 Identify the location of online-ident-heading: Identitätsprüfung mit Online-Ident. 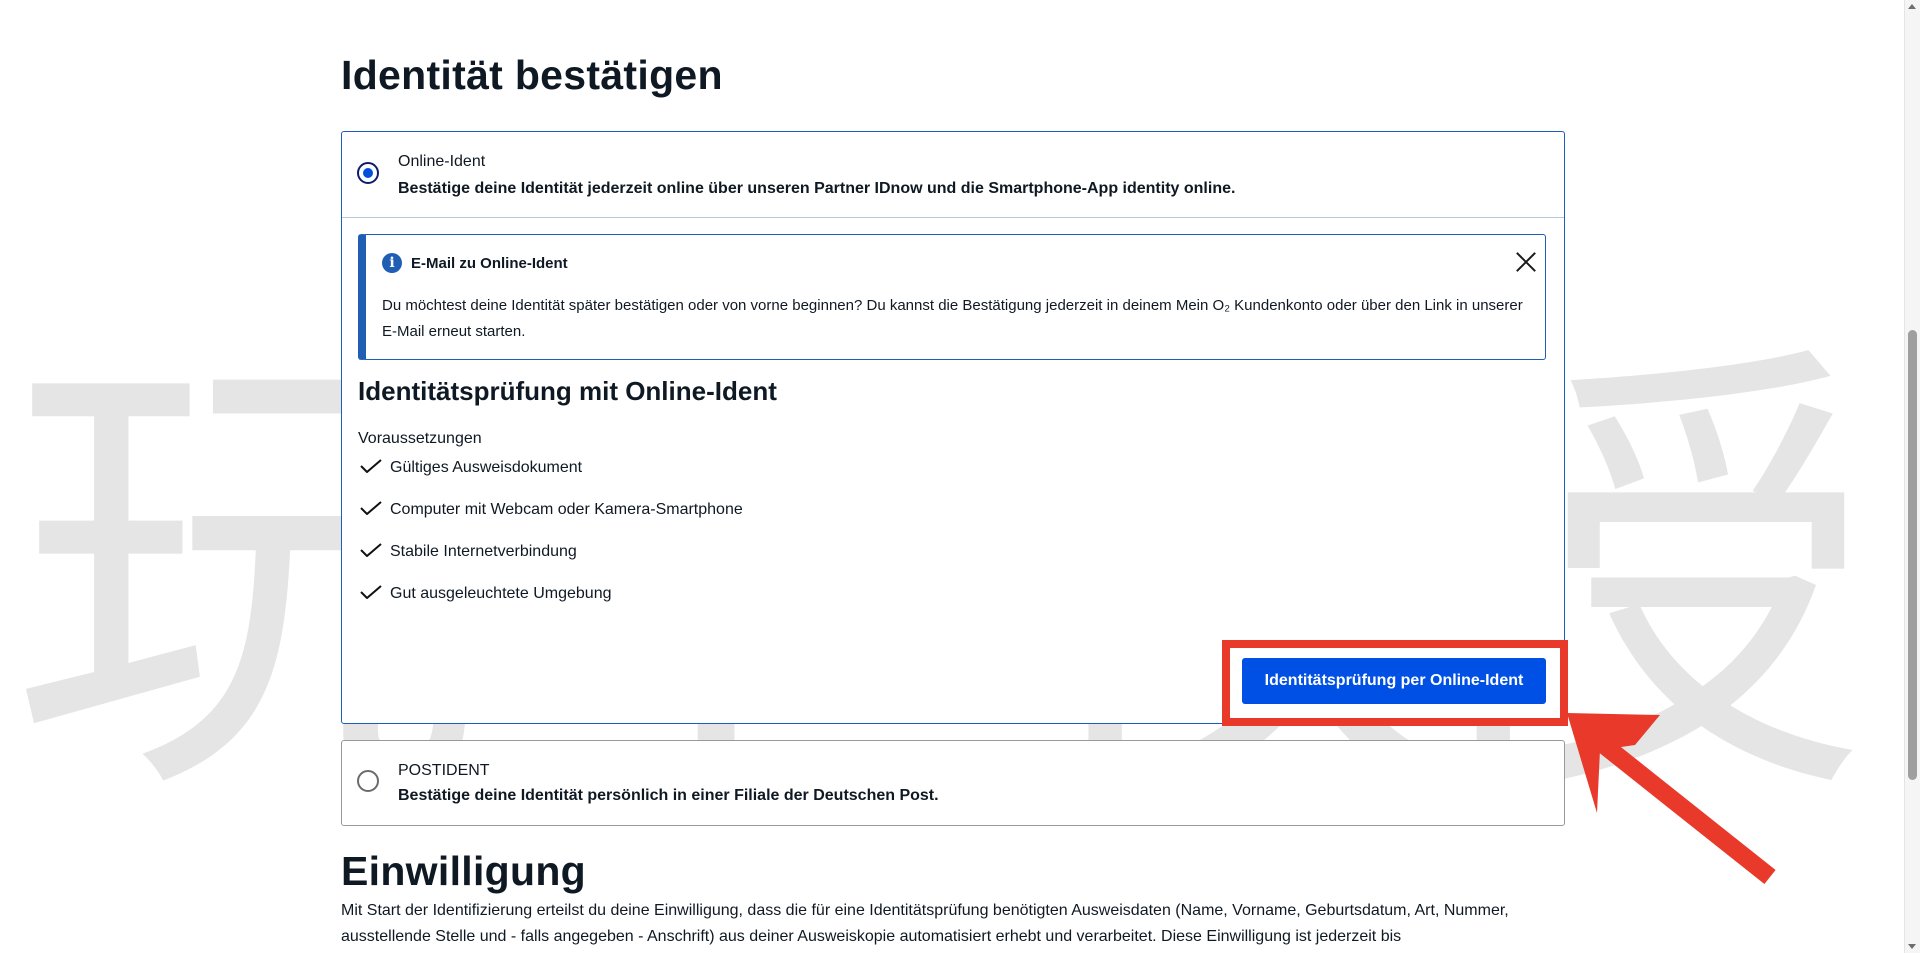
(567, 391).